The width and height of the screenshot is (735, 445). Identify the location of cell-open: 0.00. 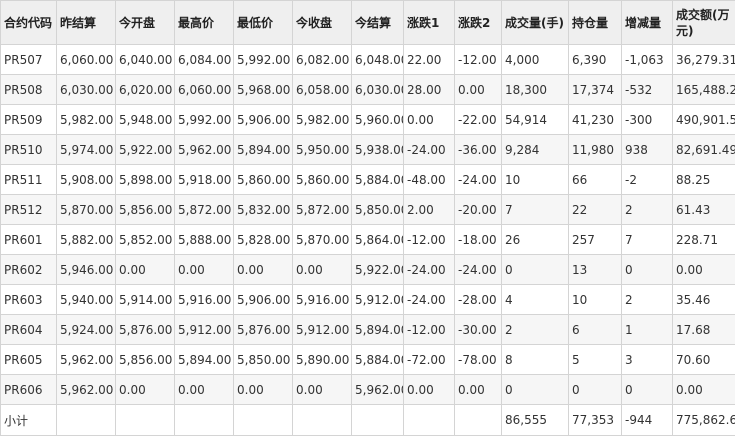
(145, 269).